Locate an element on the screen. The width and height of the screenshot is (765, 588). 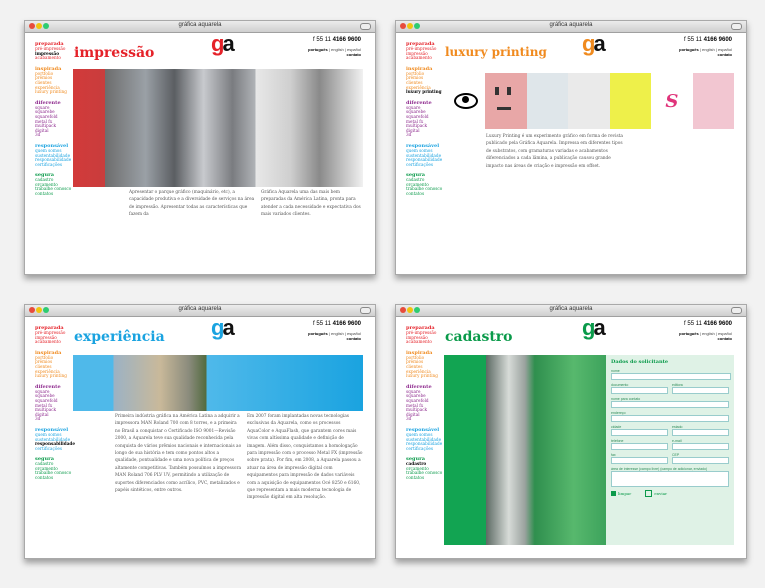
input-contato is located at coordinates (670, 404).